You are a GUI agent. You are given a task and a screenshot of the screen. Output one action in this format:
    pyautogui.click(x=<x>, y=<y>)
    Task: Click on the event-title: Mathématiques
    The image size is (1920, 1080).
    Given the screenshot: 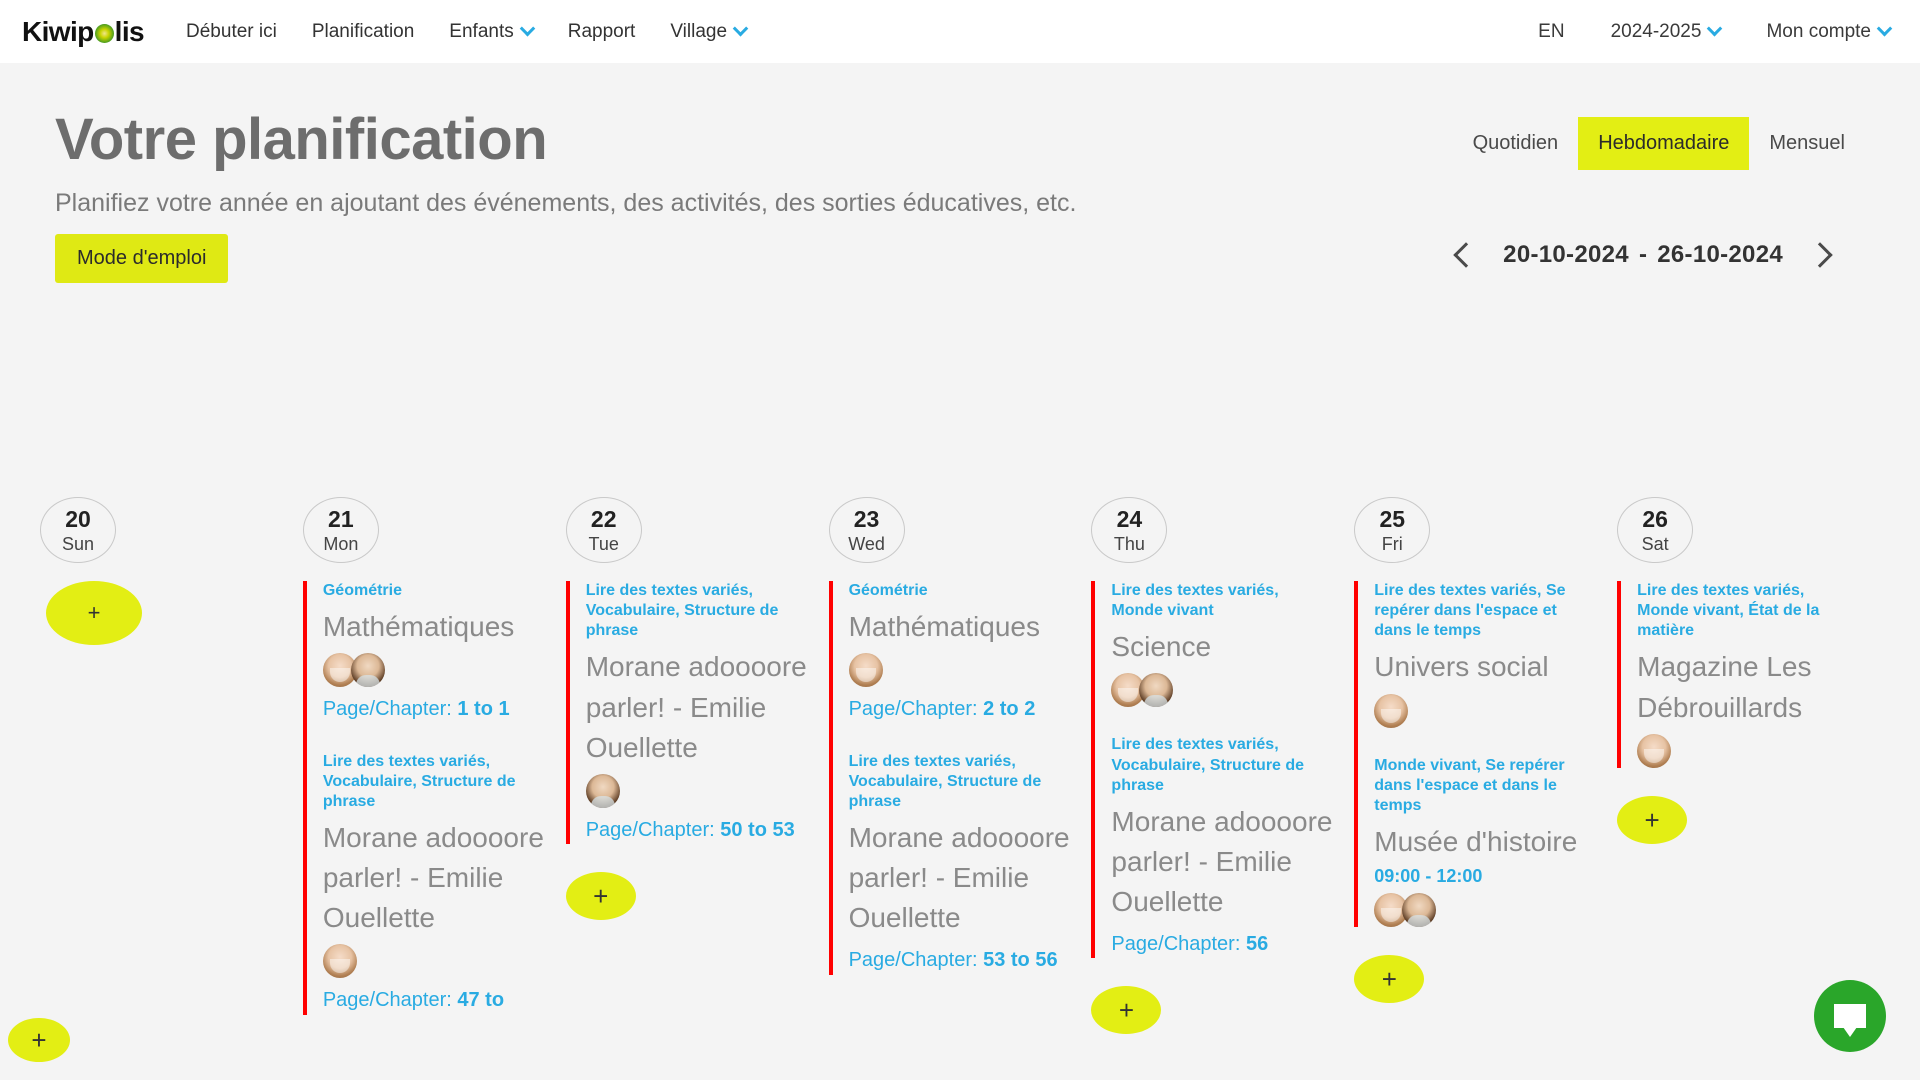 What is the action you would take?
    pyautogui.click(x=944, y=627)
    